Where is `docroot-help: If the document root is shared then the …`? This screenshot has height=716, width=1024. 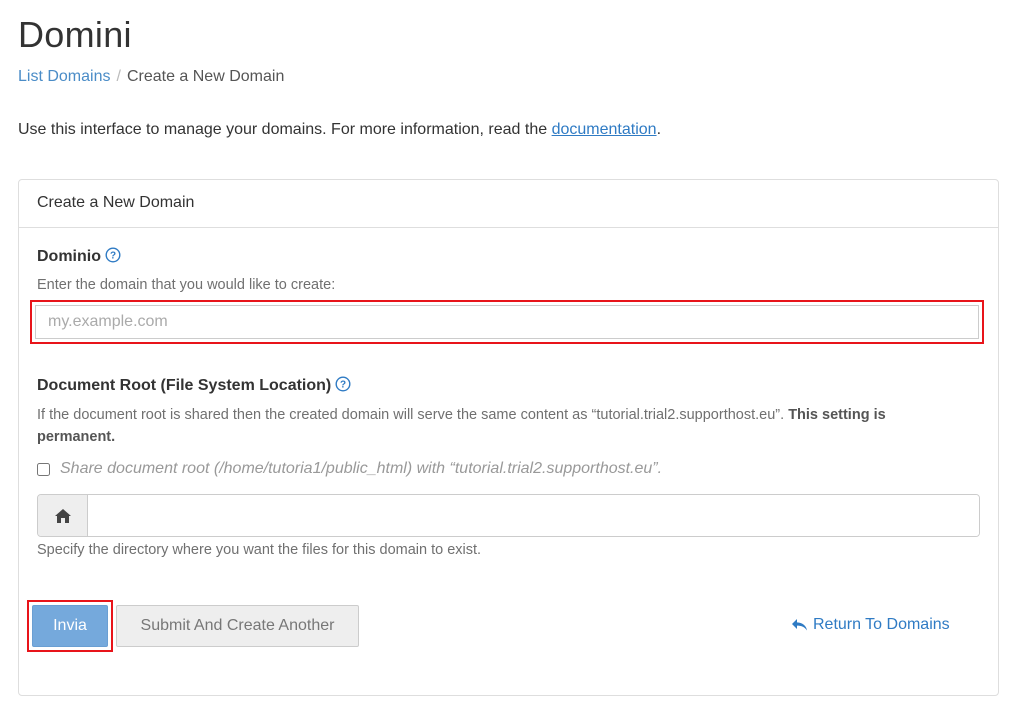 docroot-help: If the document root is shared then the … is located at coordinates (497, 426).